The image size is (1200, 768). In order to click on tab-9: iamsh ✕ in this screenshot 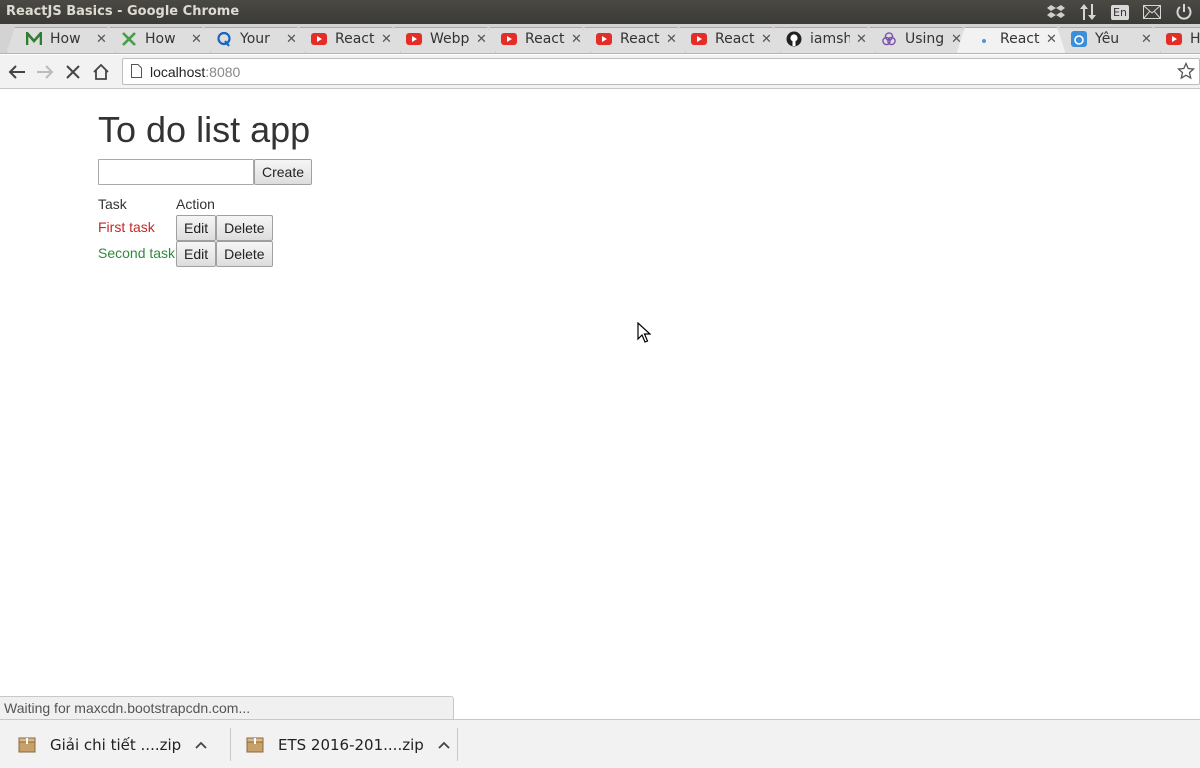, I will do `click(826, 39)`.